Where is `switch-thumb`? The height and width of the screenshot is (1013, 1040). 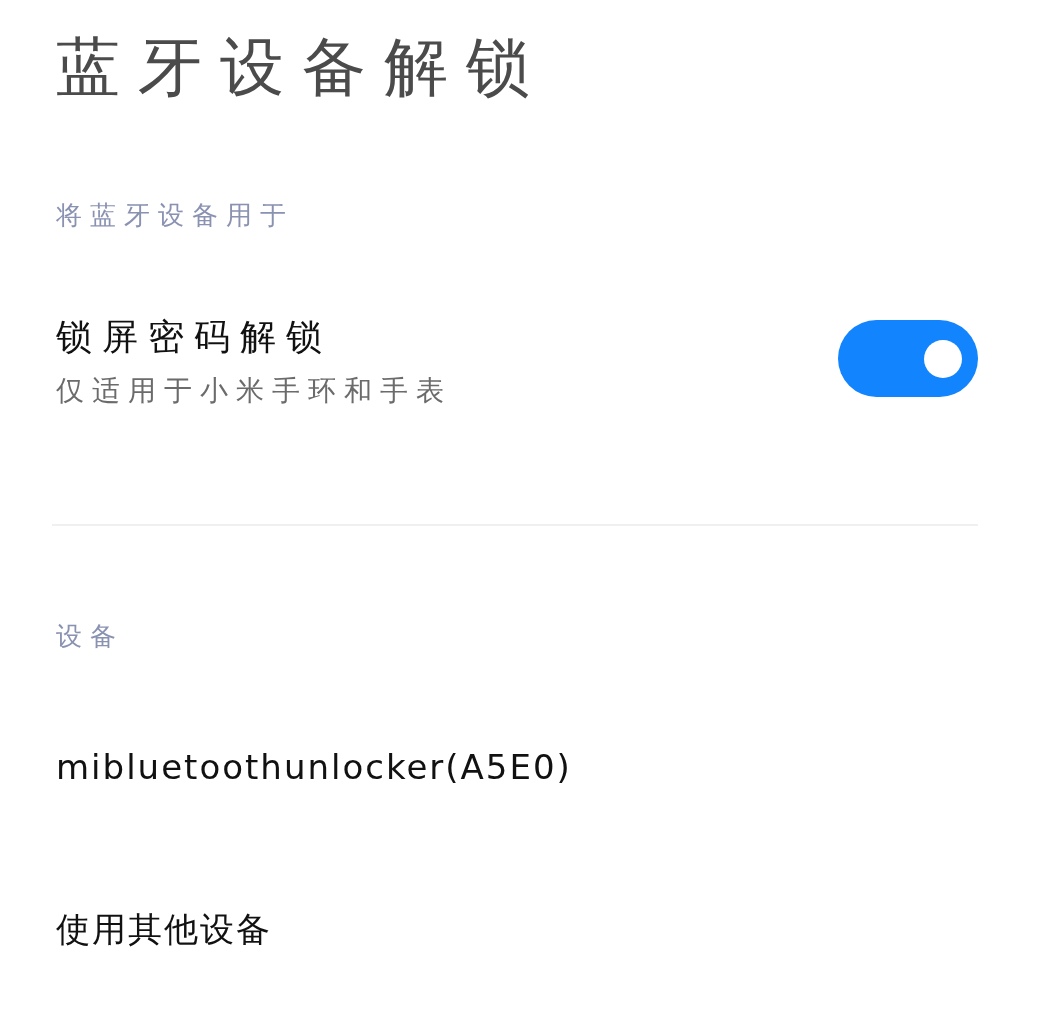 switch-thumb is located at coordinates (943, 358).